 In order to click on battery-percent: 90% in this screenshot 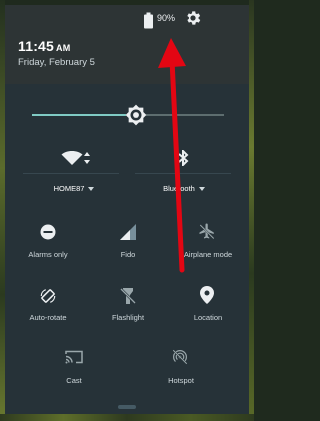, I will do `click(166, 18)`.